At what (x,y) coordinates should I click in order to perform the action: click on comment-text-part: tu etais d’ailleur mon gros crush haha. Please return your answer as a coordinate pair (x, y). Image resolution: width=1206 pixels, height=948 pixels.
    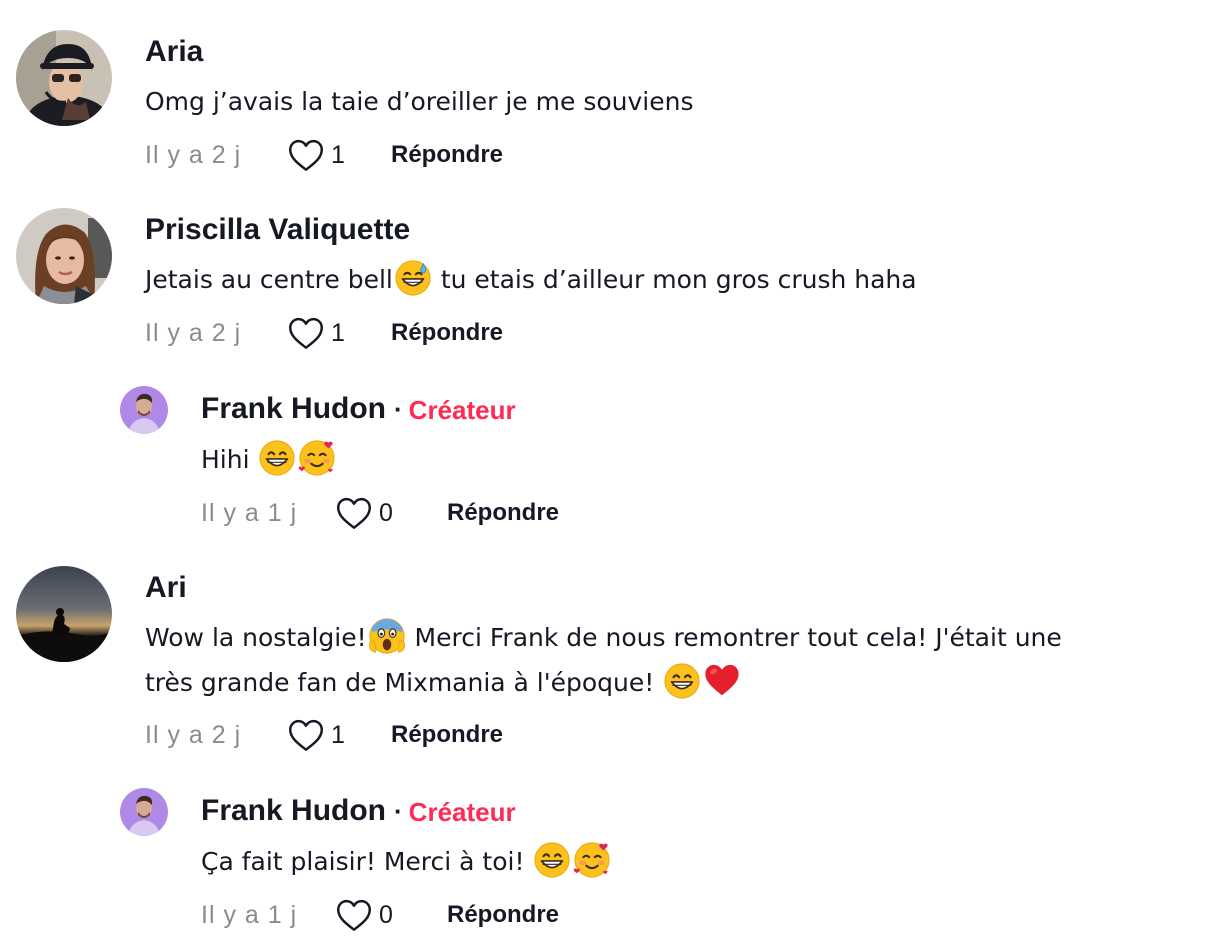
    Looking at the image, I should click on (674, 279).